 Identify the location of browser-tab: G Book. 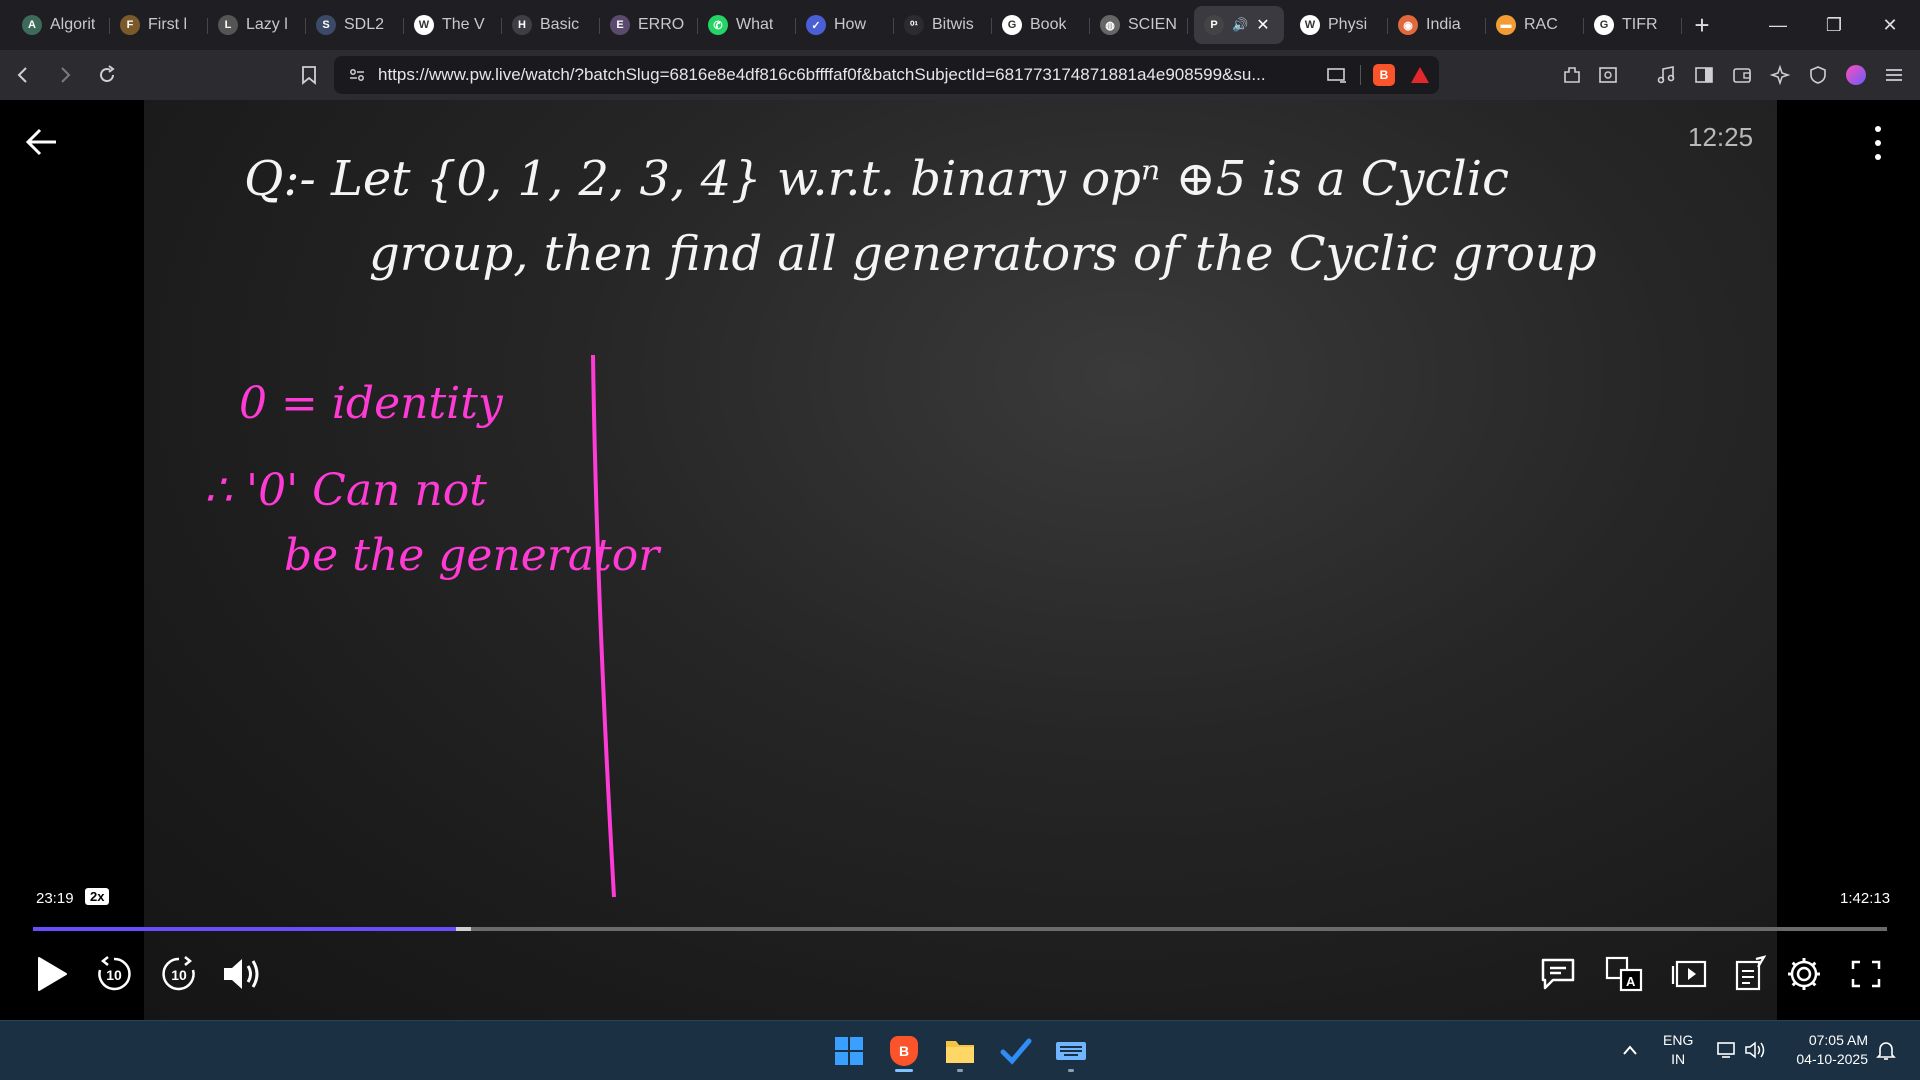
(1041, 25).